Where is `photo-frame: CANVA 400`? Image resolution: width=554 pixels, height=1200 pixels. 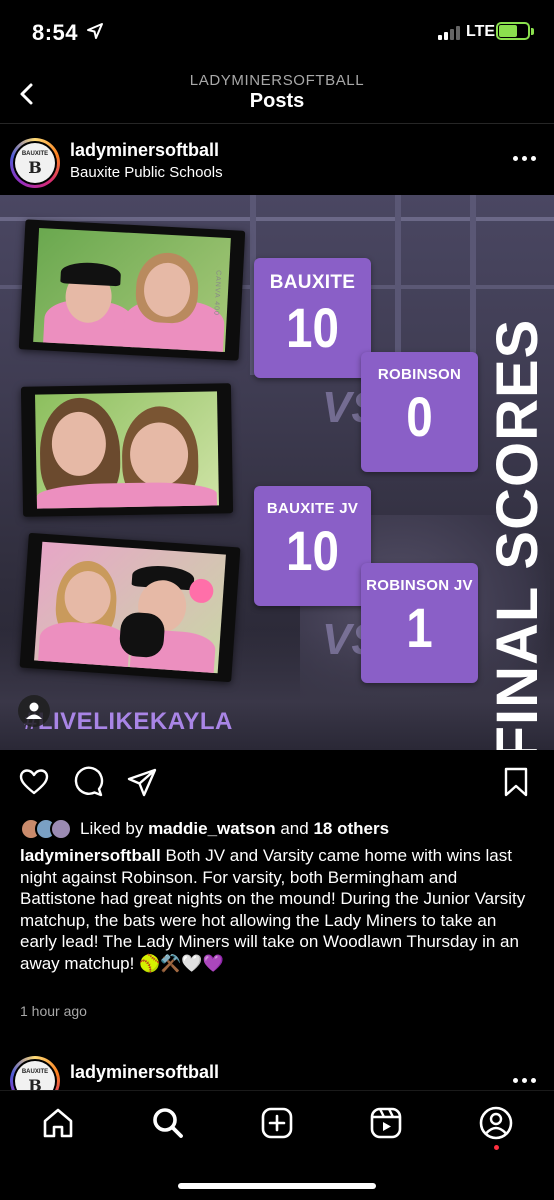 photo-frame: CANVA 400 is located at coordinates (132, 290).